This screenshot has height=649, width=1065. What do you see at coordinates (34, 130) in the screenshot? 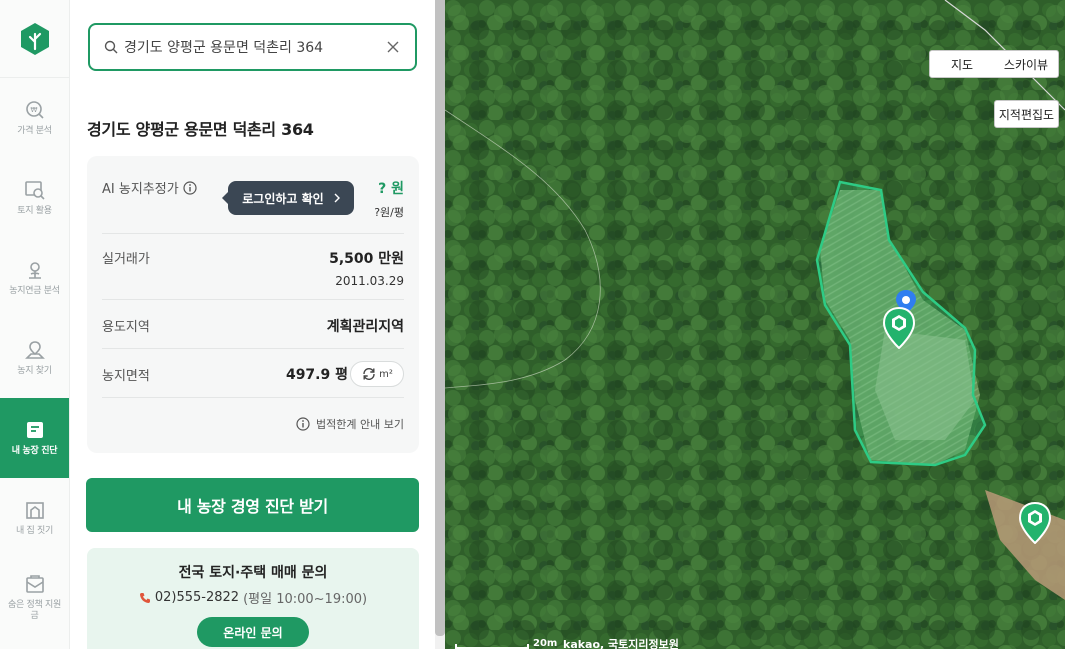
I see `nav-label: 가격 분석` at bounding box center [34, 130].